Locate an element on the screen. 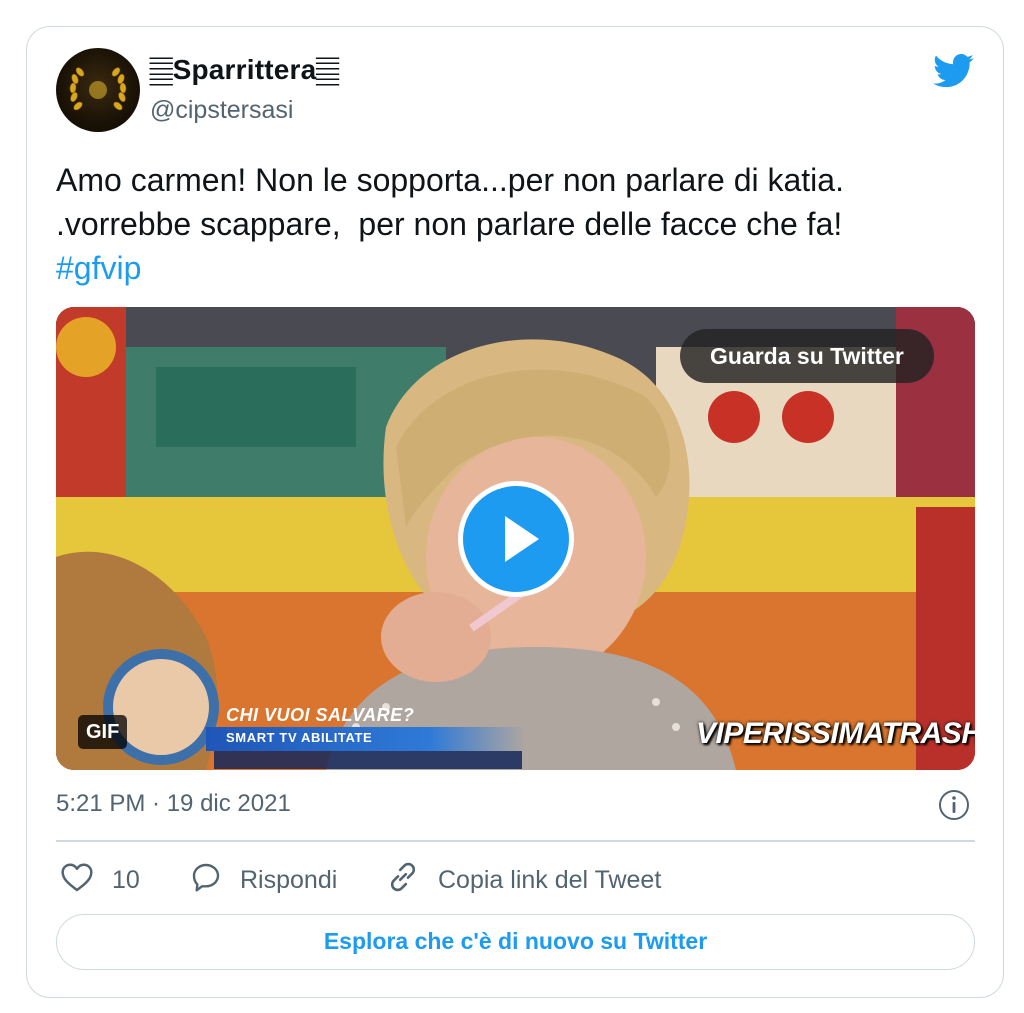 This screenshot has width=1024, height=1013. link-icon is located at coordinates (403, 880).